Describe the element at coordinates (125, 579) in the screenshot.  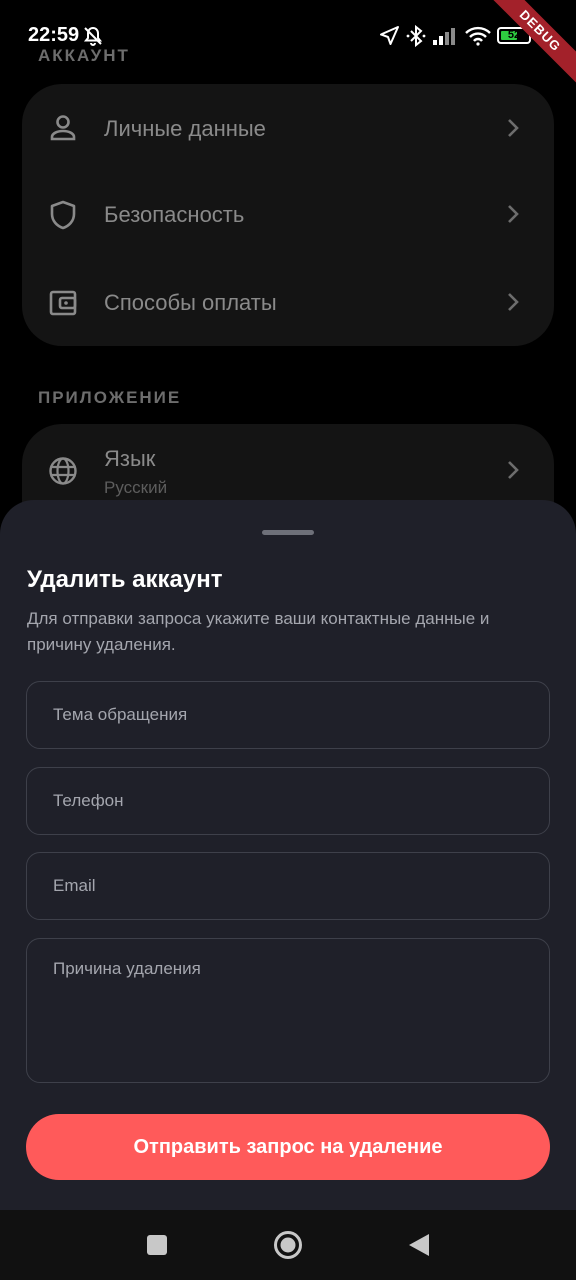
I see `sheet-title: Удалить аккаунт` at that location.